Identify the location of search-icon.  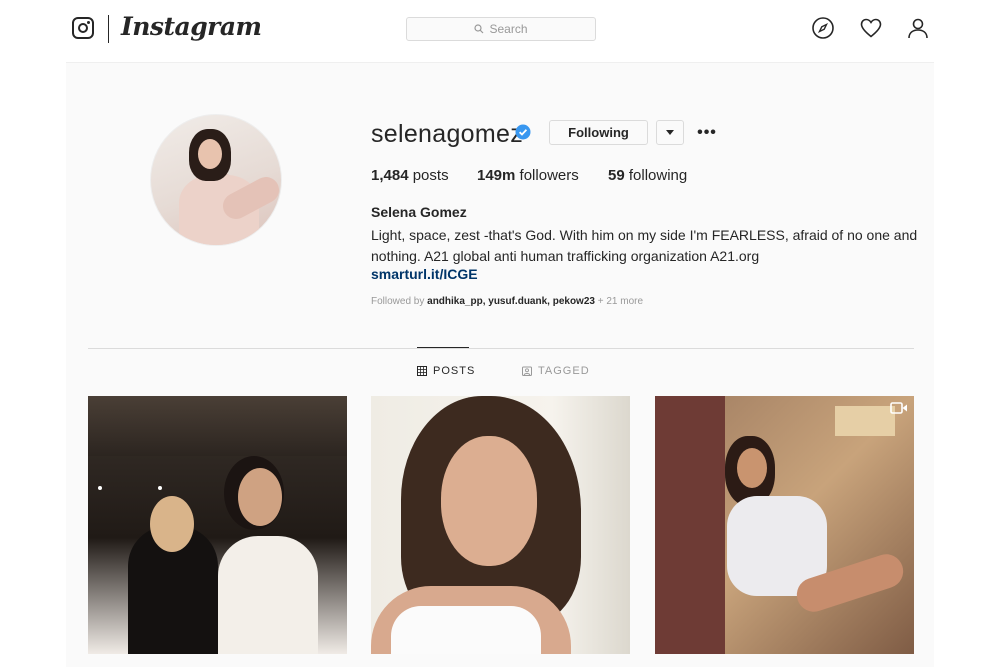
(479, 29).